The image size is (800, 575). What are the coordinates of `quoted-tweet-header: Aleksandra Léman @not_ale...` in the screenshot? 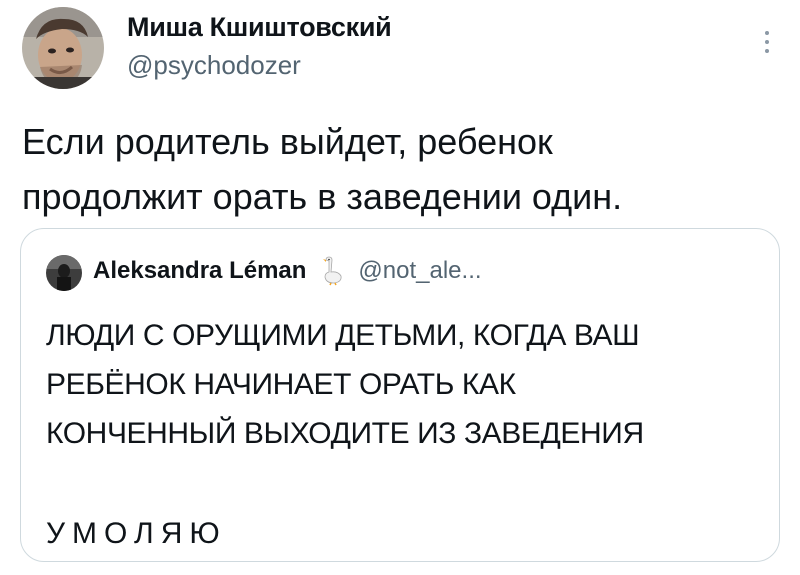 It's located at (287, 271).